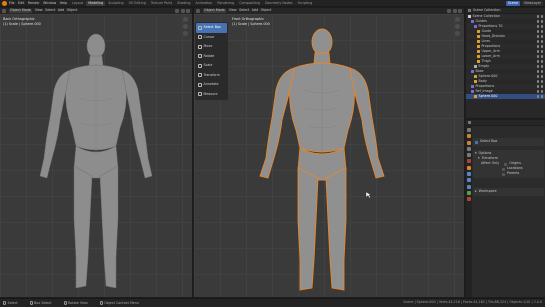 The width and height of the screenshot is (545, 307). Describe the element at coordinates (211, 76) in the screenshot. I see `tool-transform: Transform` at that location.